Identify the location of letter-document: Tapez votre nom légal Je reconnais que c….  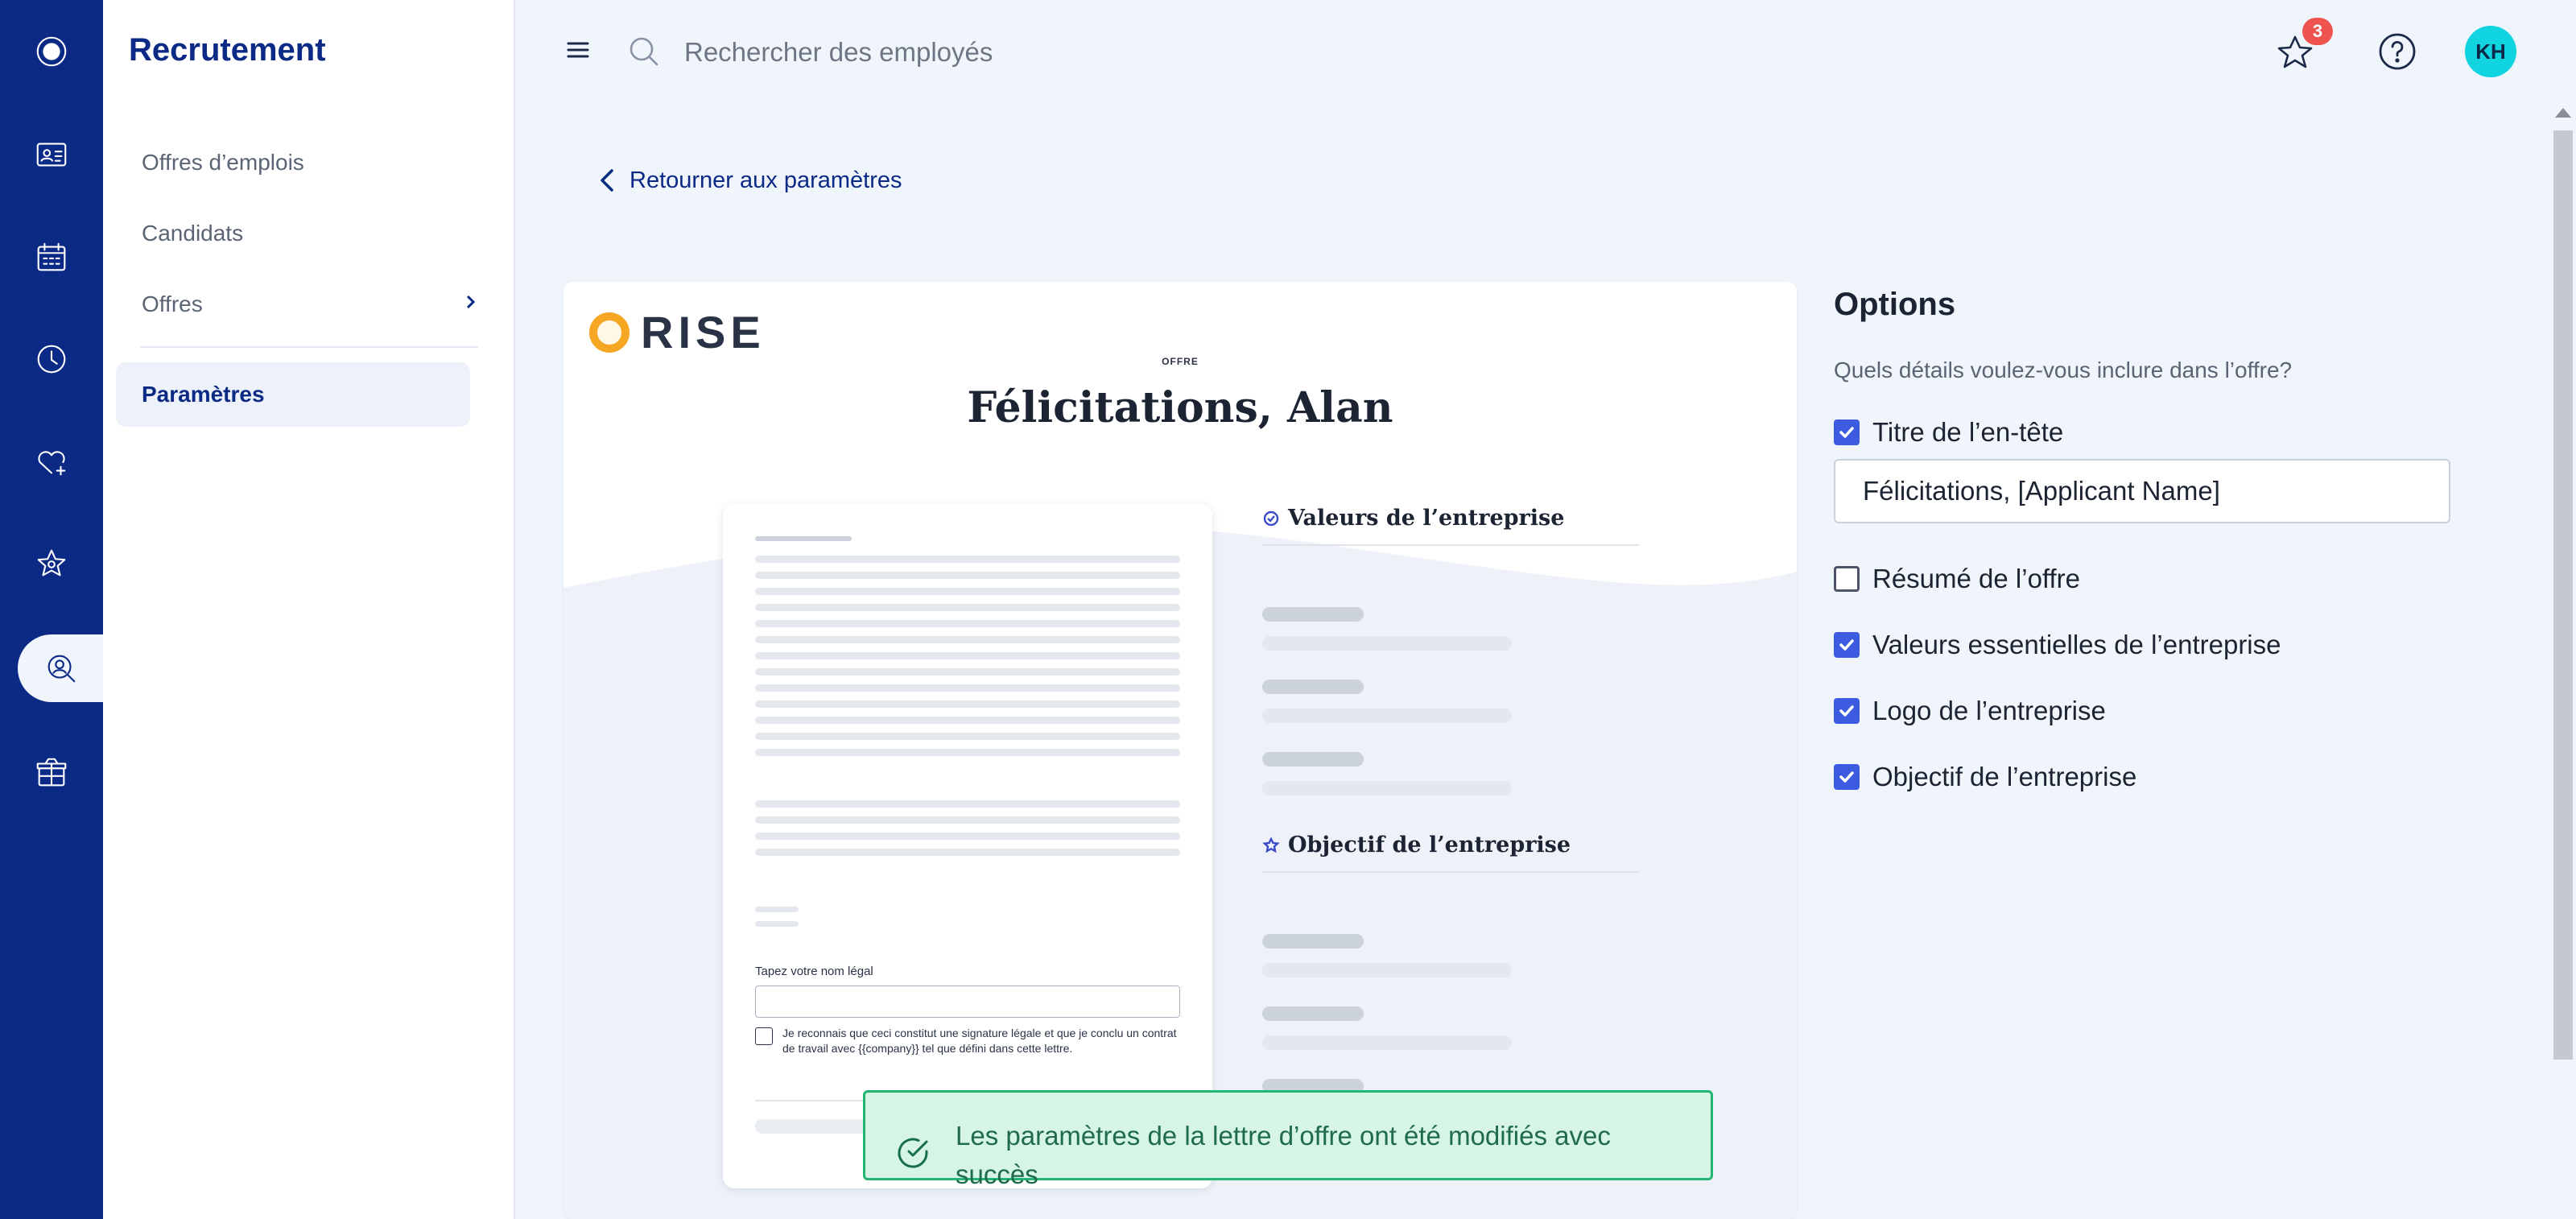
(967, 846).